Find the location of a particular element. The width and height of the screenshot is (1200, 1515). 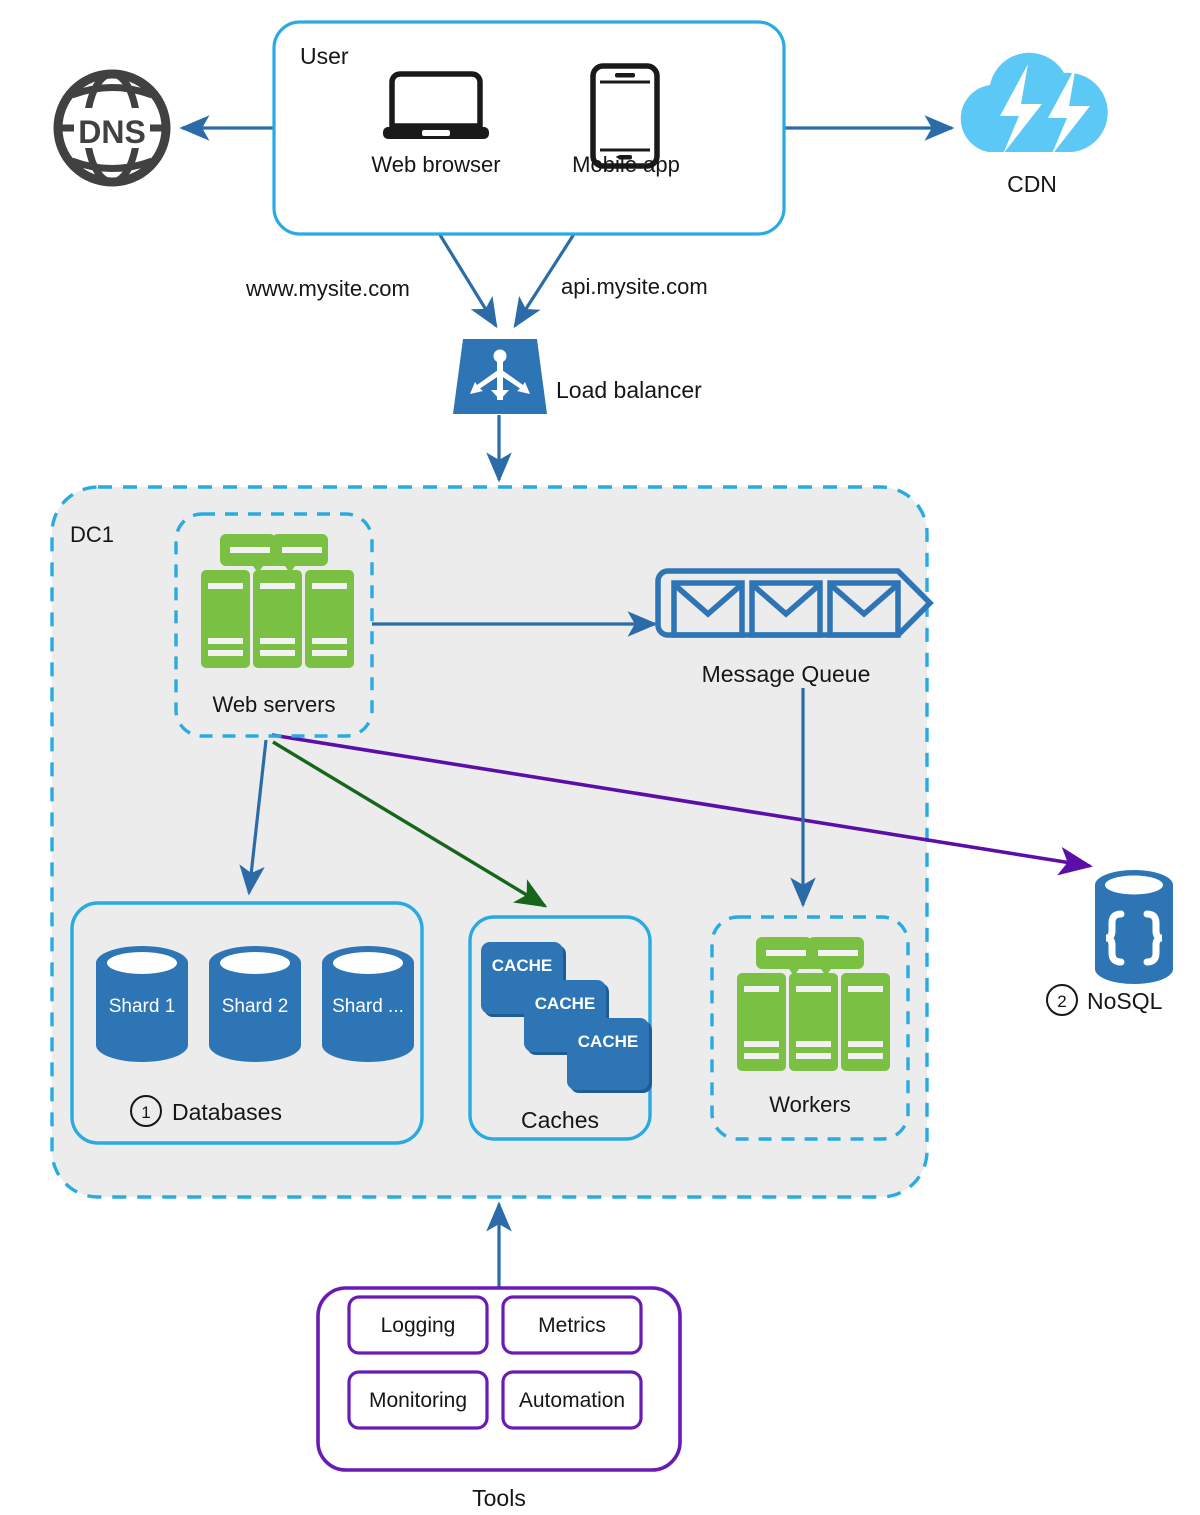

tools-item-label: Metrics is located at coordinates (572, 1325).